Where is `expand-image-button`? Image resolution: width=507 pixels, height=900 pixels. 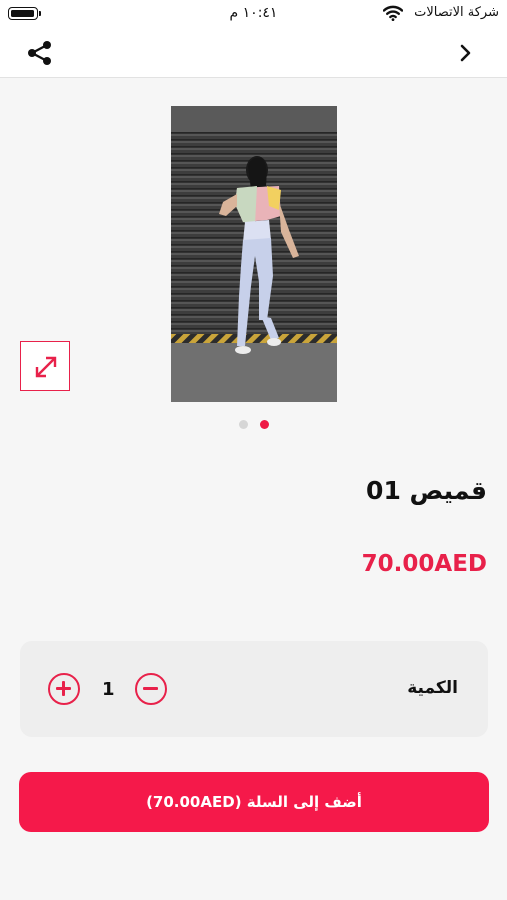 expand-image-button is located at coordinates (45, 366).